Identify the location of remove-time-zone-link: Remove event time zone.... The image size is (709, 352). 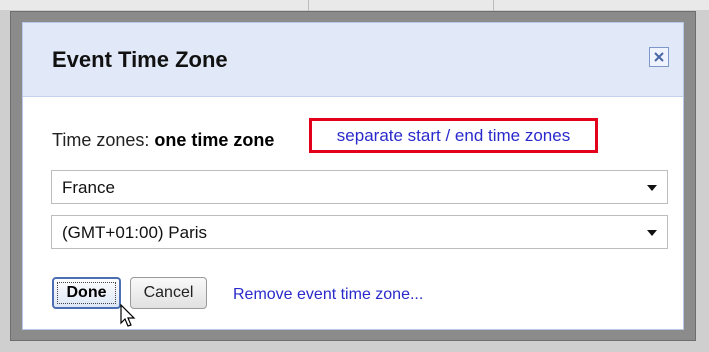
(328, 295).